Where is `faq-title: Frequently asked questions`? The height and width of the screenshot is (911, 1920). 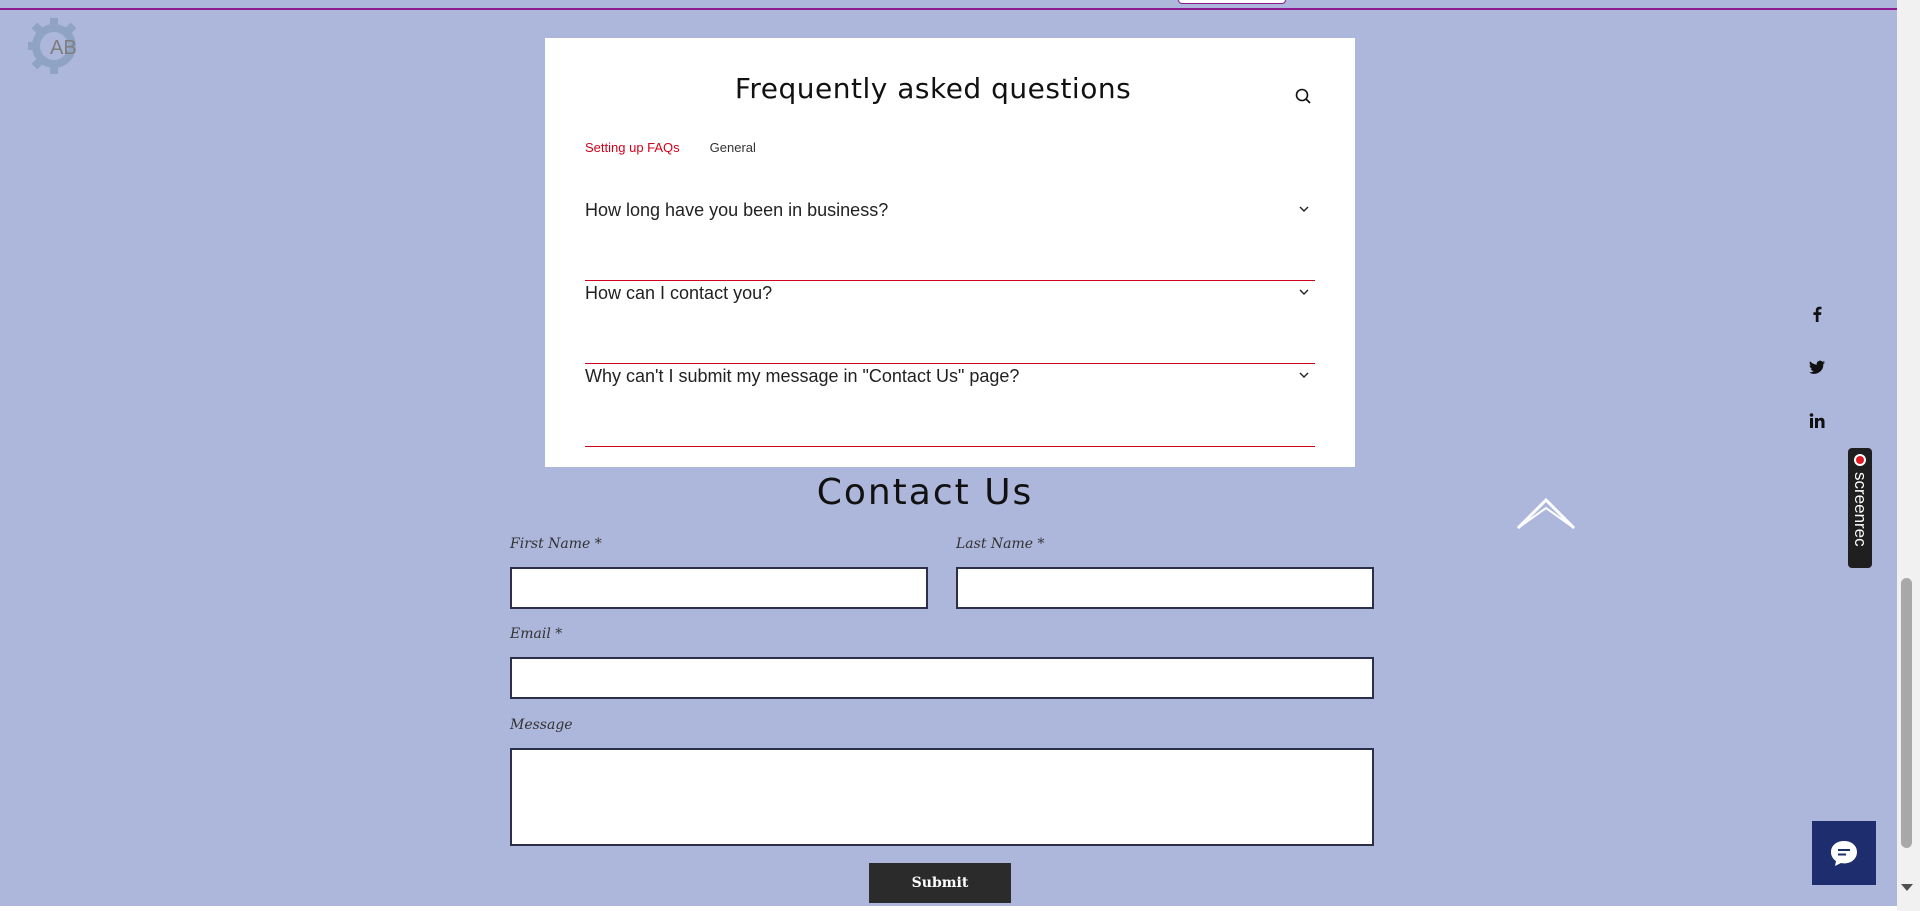 faq-title: Frequently asked questions is located at coordinates (933, 88).